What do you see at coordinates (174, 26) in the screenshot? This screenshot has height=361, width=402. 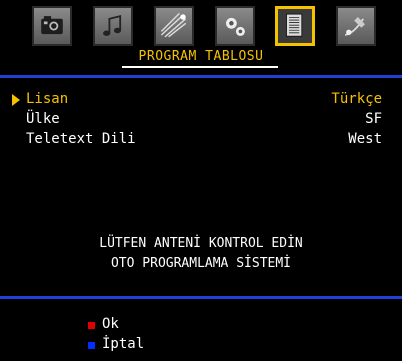 I see `meteor-icon` at bounding box center [174, 26].